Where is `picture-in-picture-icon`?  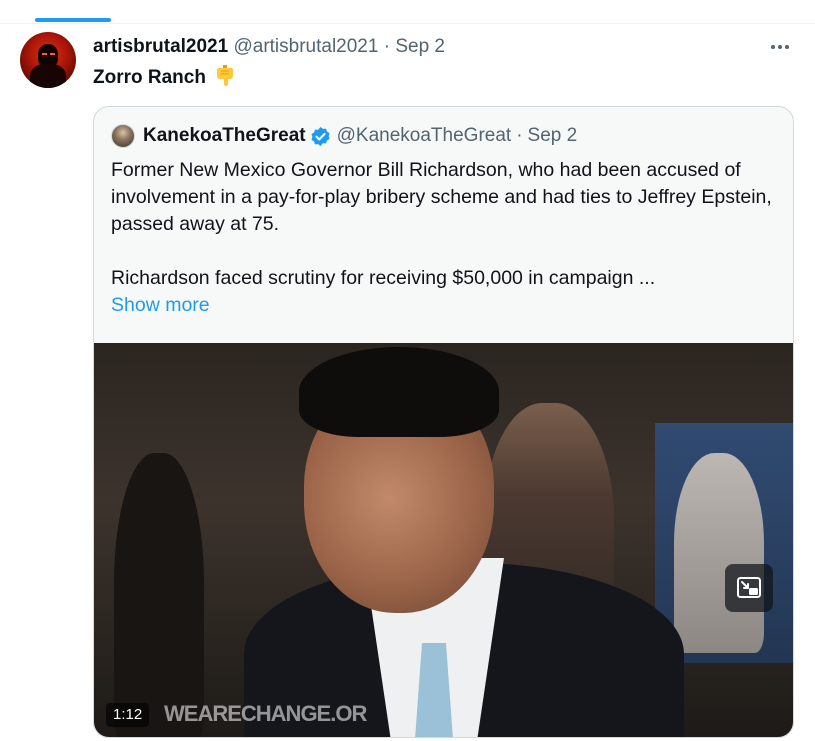 picture-in-picture-icon is located at coordinates (749, 587).